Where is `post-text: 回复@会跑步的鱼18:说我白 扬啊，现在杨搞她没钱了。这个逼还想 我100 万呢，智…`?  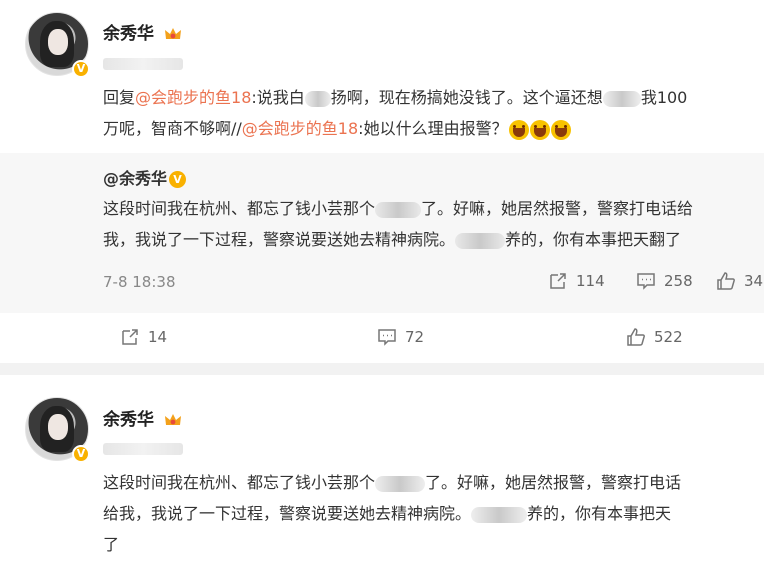
post-text: 回复@会跑步的鱼18:说我白 扬啊，现在杨搞她没钱了。这个逼还想 我100 万呢，智… is located at coordinates (395, 114).